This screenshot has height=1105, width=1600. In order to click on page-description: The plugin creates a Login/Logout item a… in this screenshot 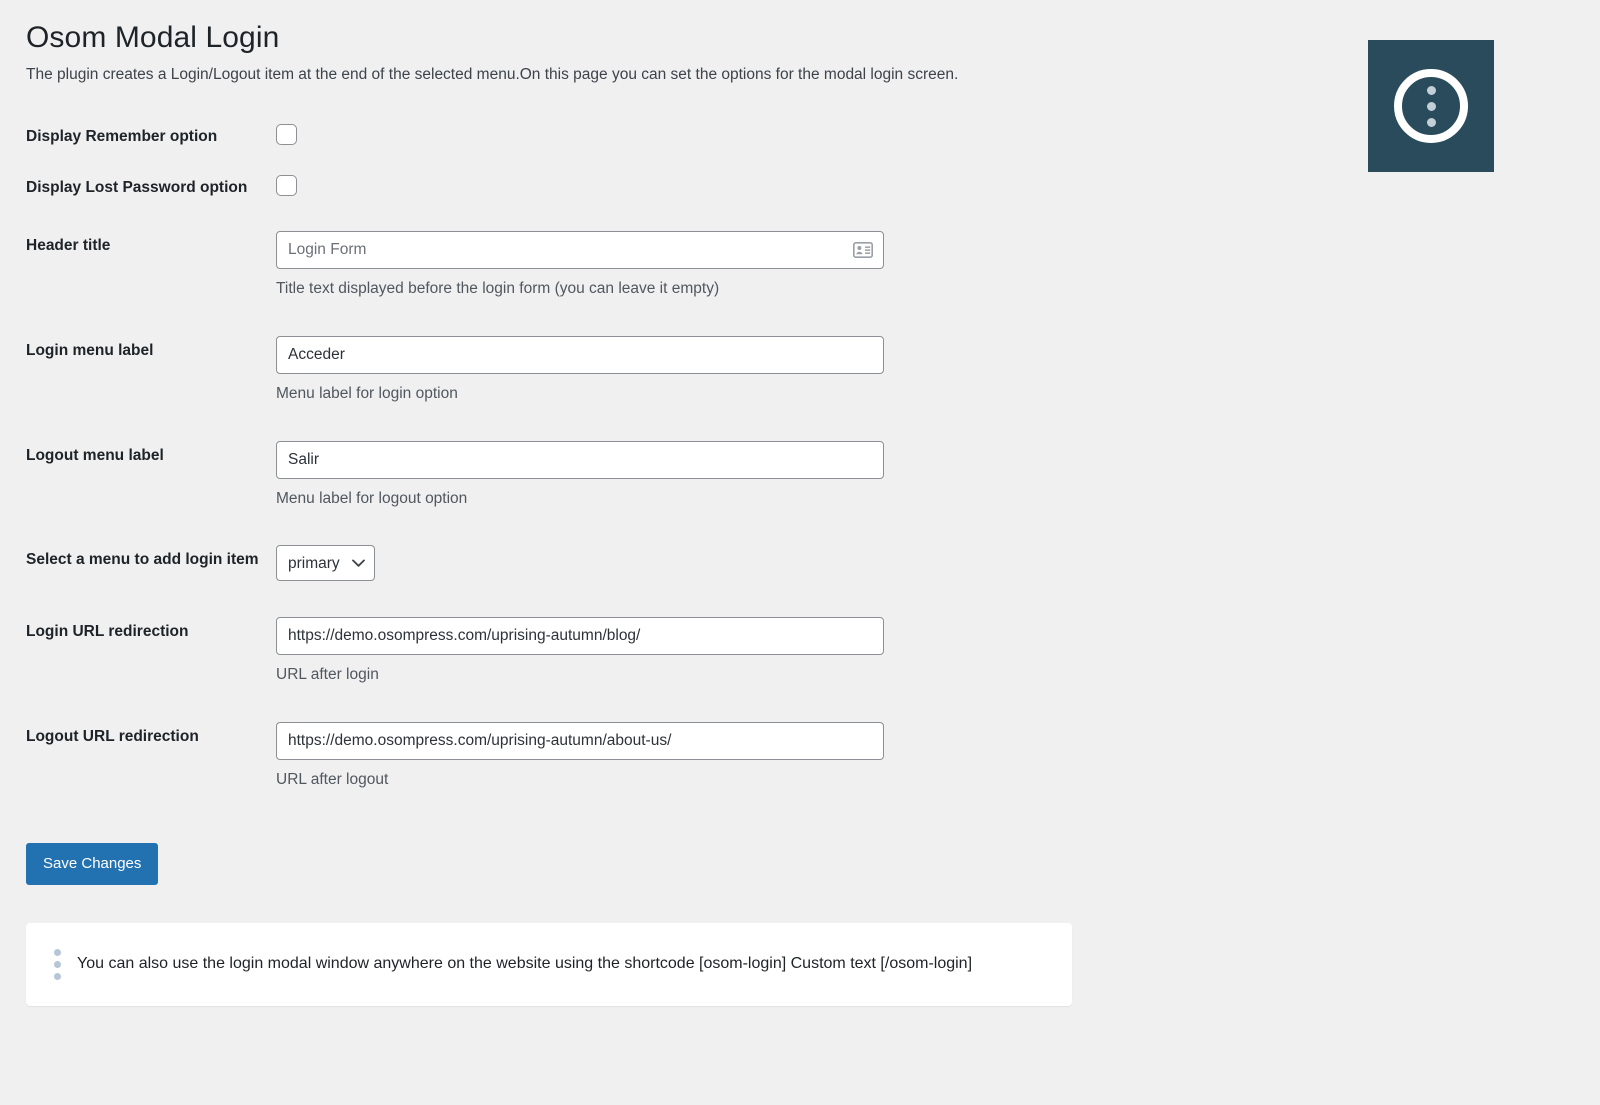, I will do `click(492, 74)`.